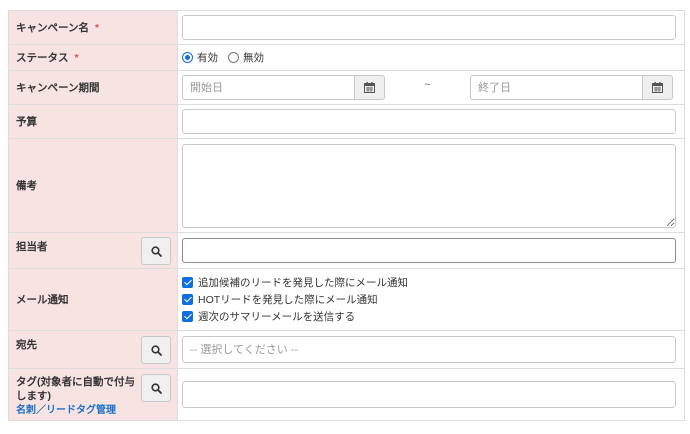  Describe the element at coordinates (246, 57) in the screenshot. I see `status-option-inactive: 無効` at that location.